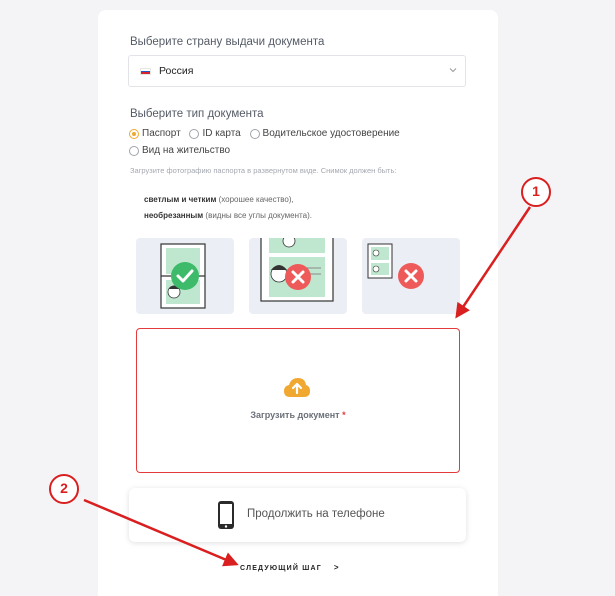 The image size is (615, 596). I want to click on next-step-button: СЛЕДУЮЩИЙ ШАГ >, so click(289, 570).